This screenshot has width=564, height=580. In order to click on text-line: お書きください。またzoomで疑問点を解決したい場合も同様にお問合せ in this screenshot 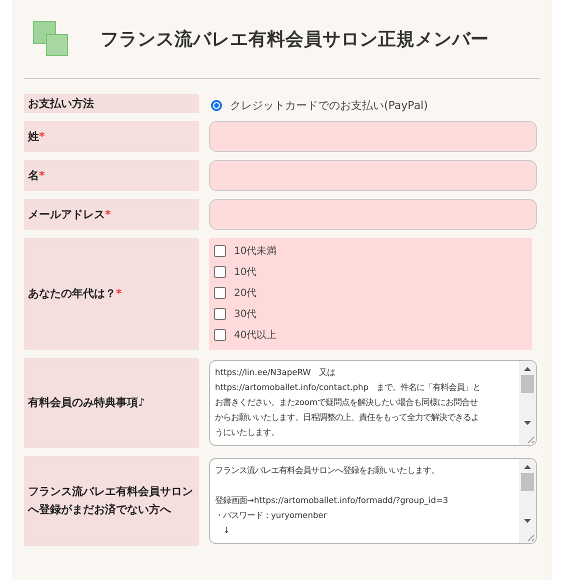, I will do `click(346, 402)`.